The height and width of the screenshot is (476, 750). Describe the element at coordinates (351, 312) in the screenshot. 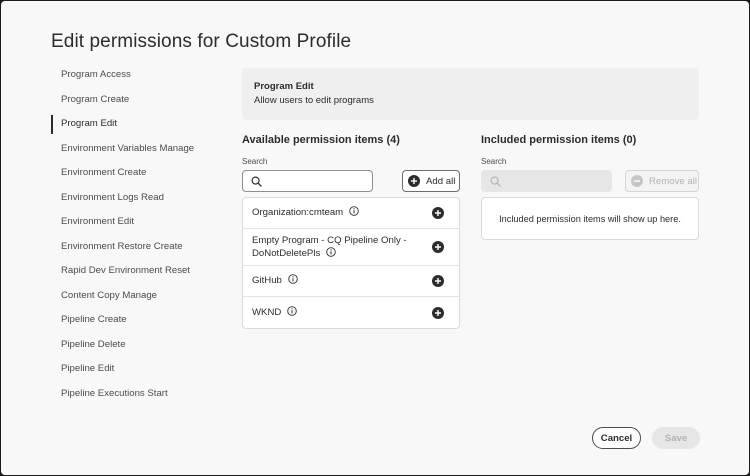

I see `list-item: WKND` at that location.